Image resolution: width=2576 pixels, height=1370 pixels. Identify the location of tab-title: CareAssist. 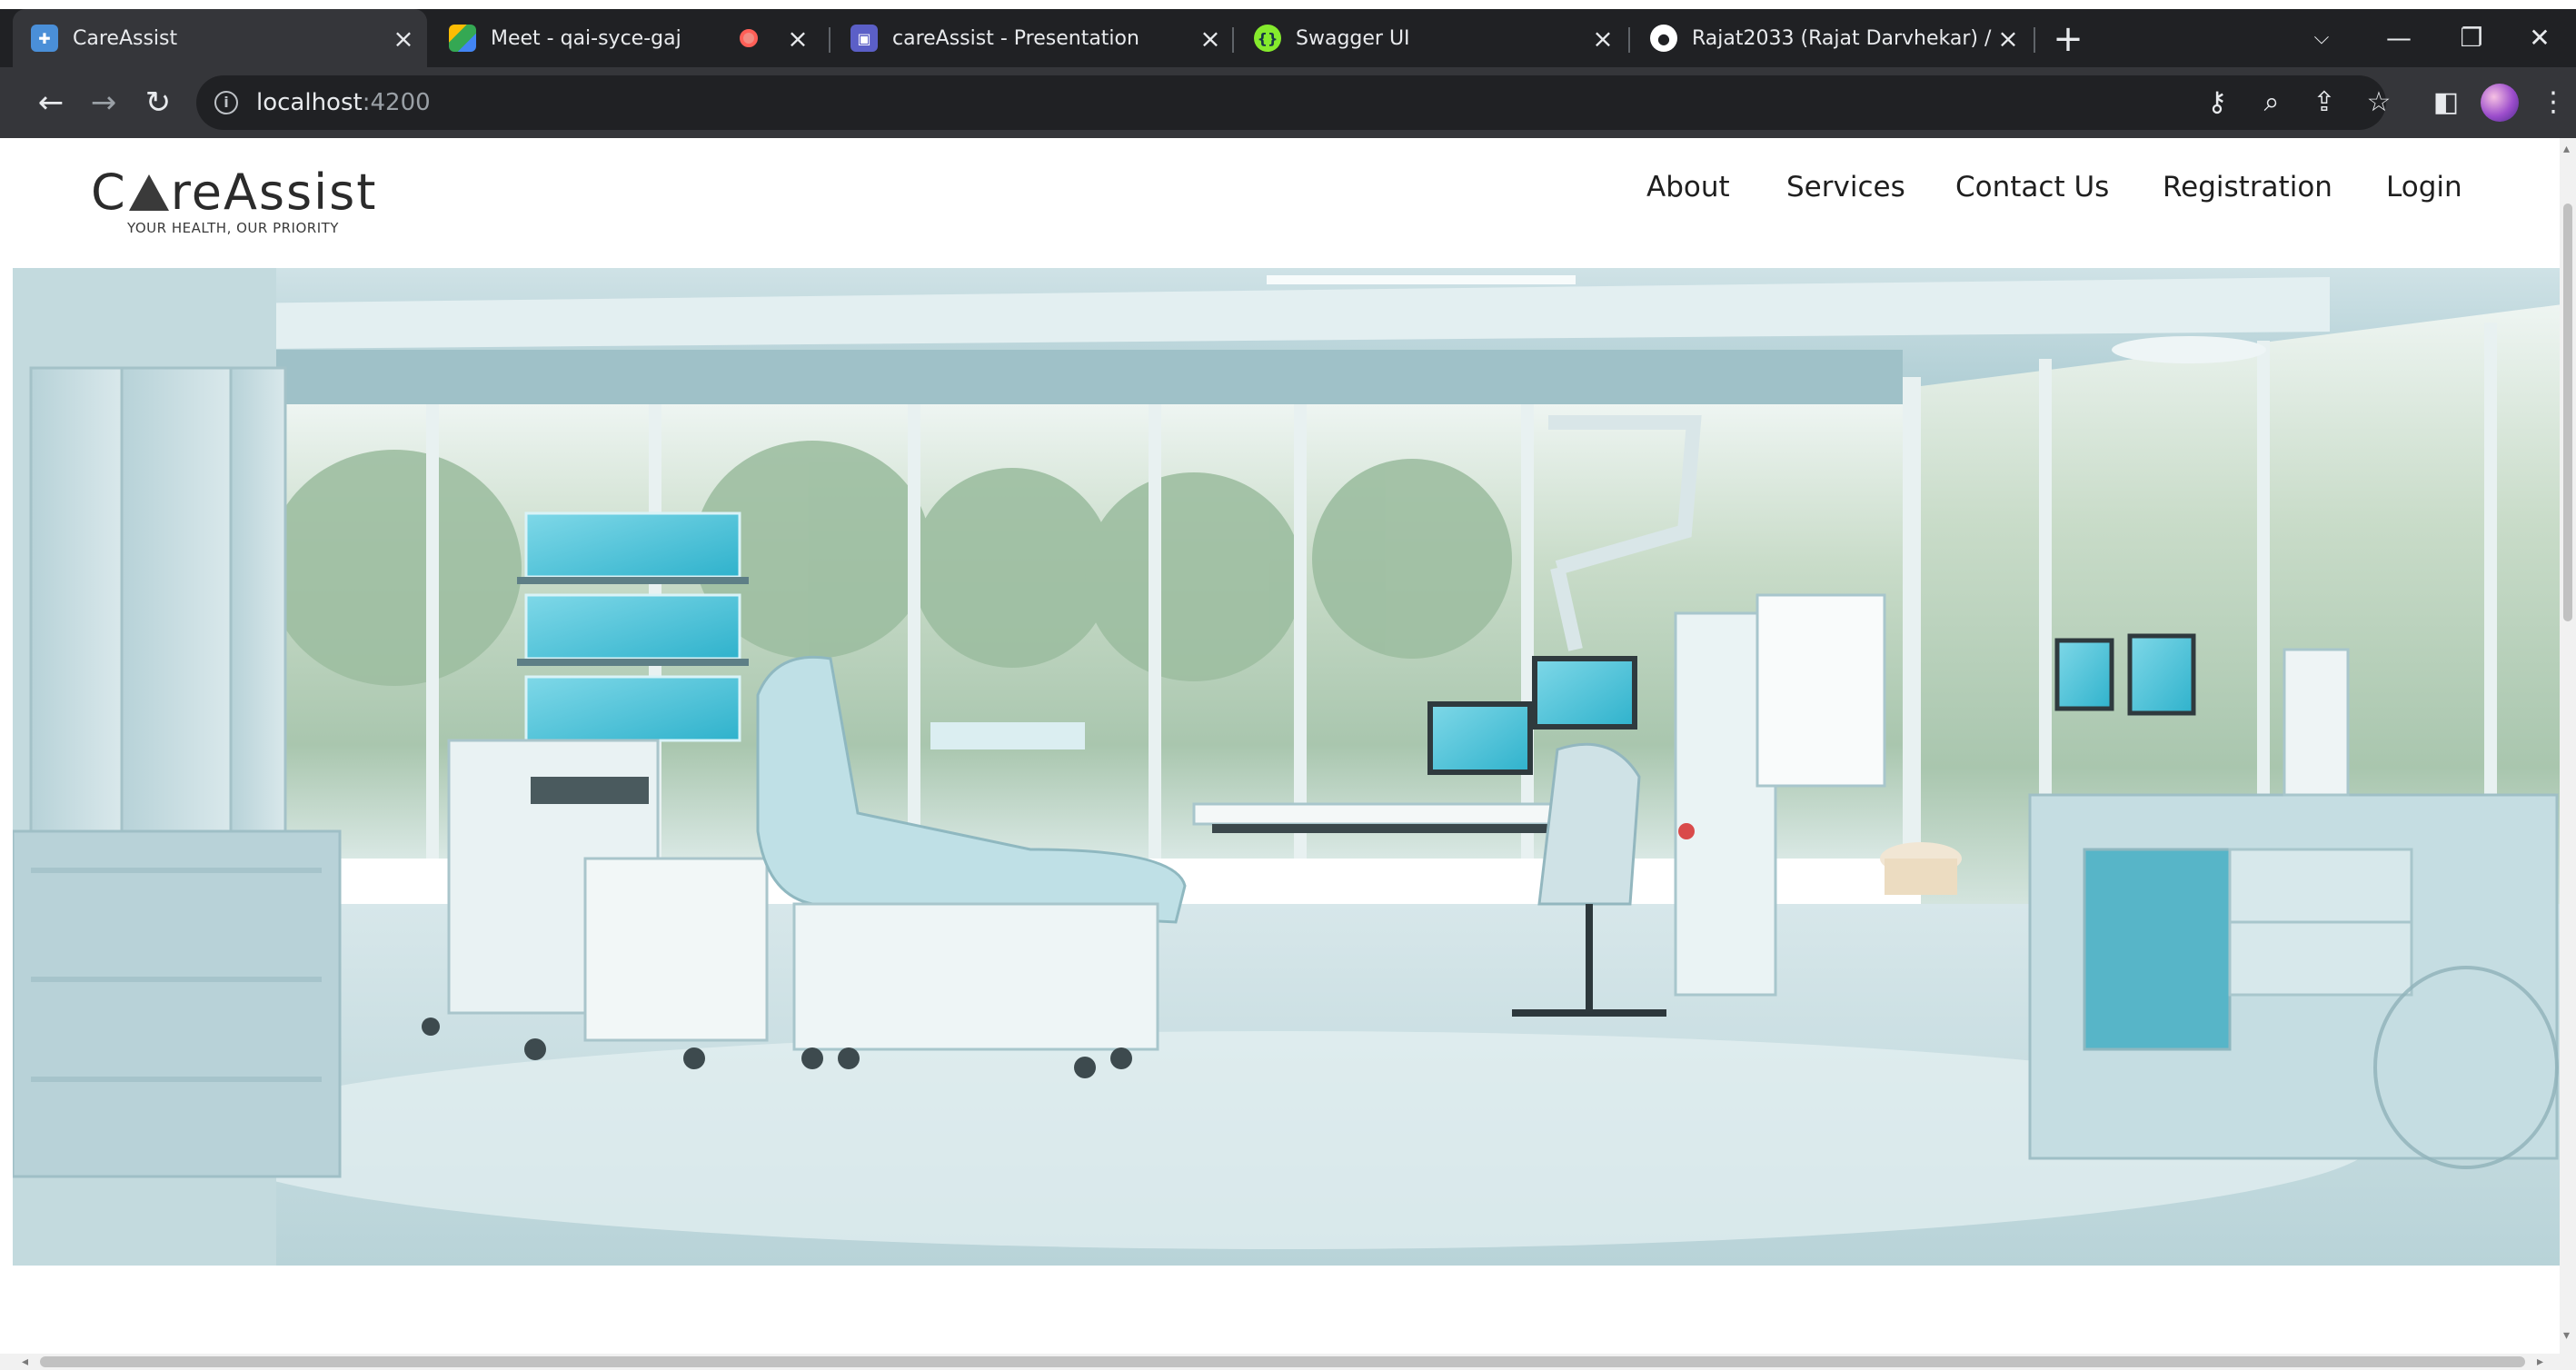
(125, 38).